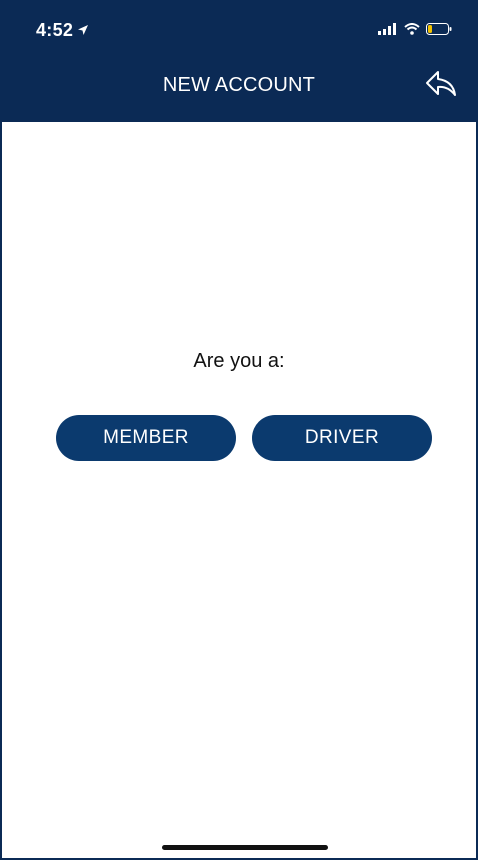  I want to click on wifi-icon, so click(412, 31).